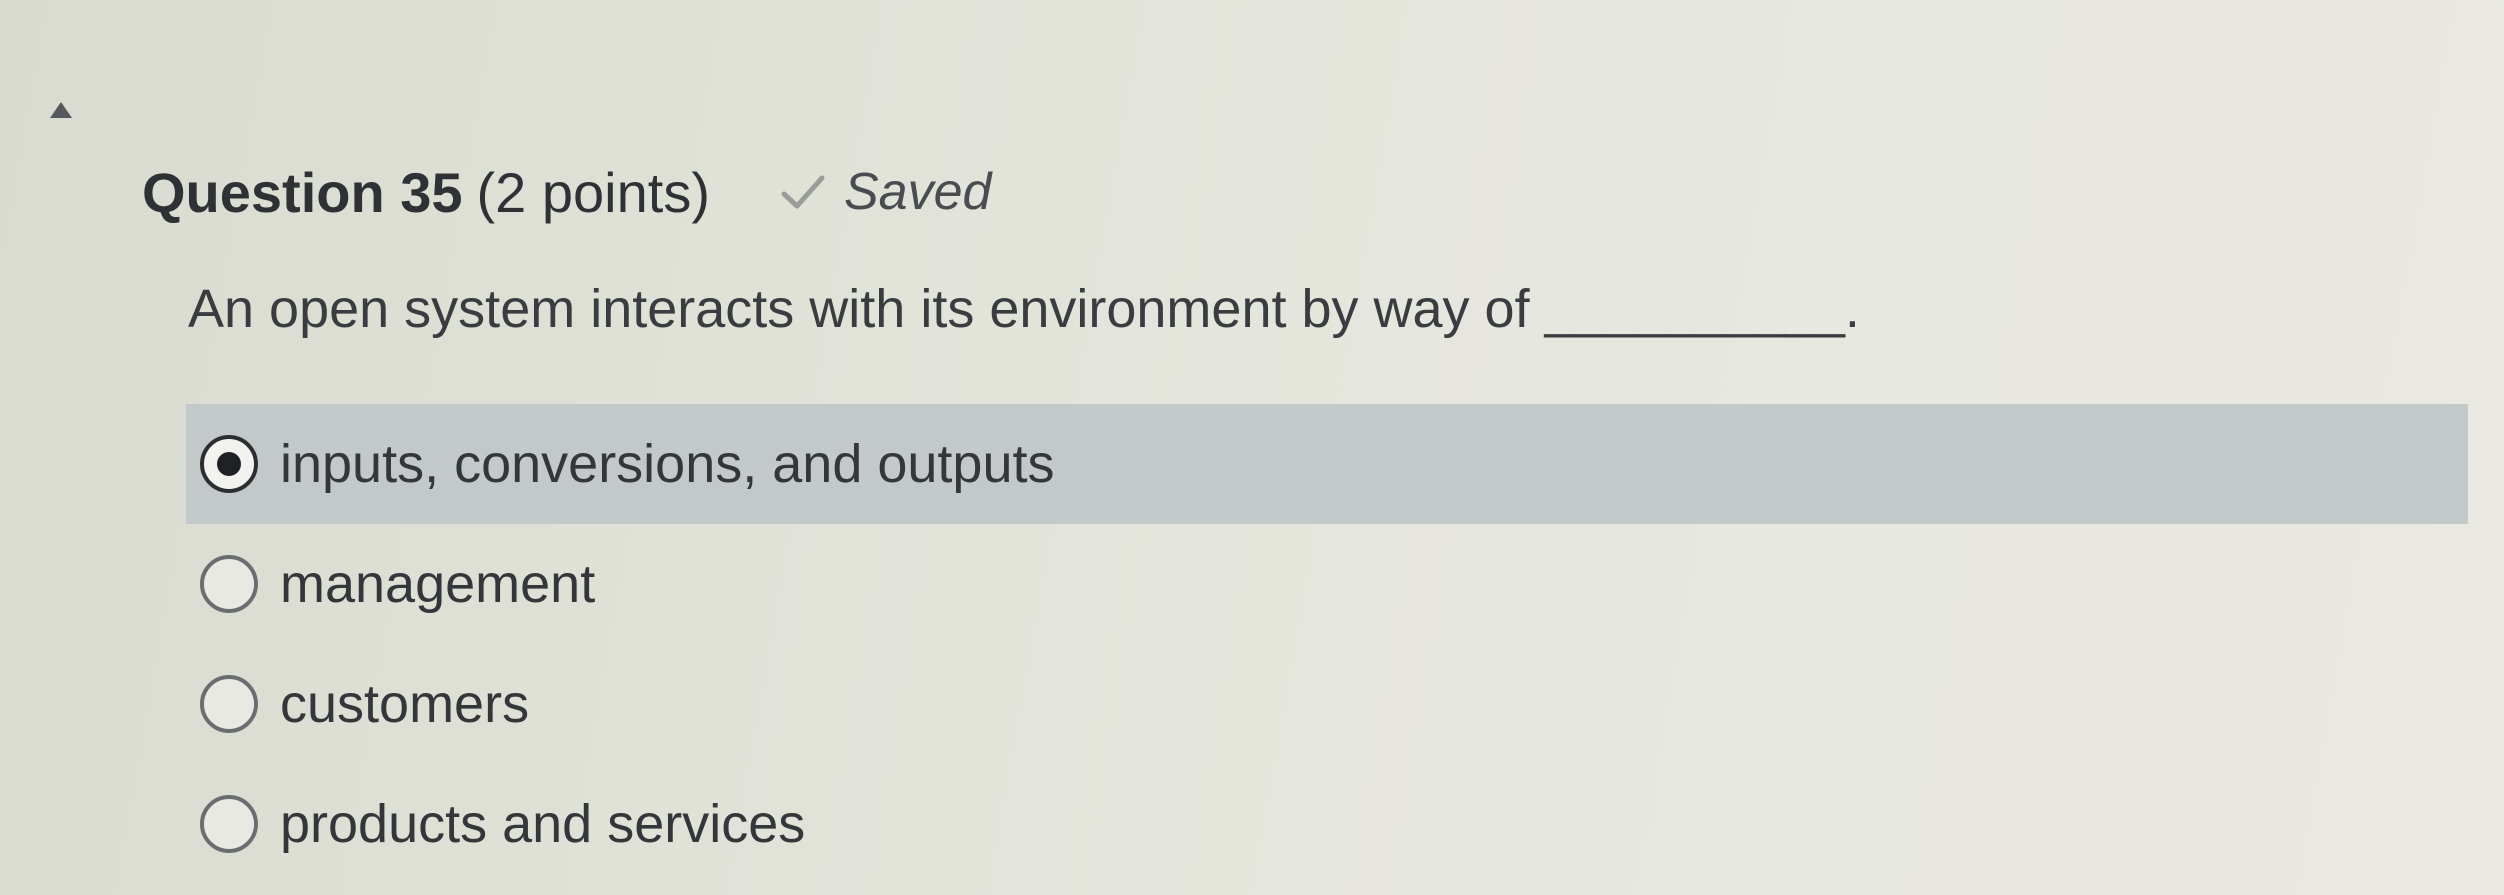 The width and height of the screenshot is (2504, 895). I want to click on option-products-and-services: products and services, so click(1327, 824).